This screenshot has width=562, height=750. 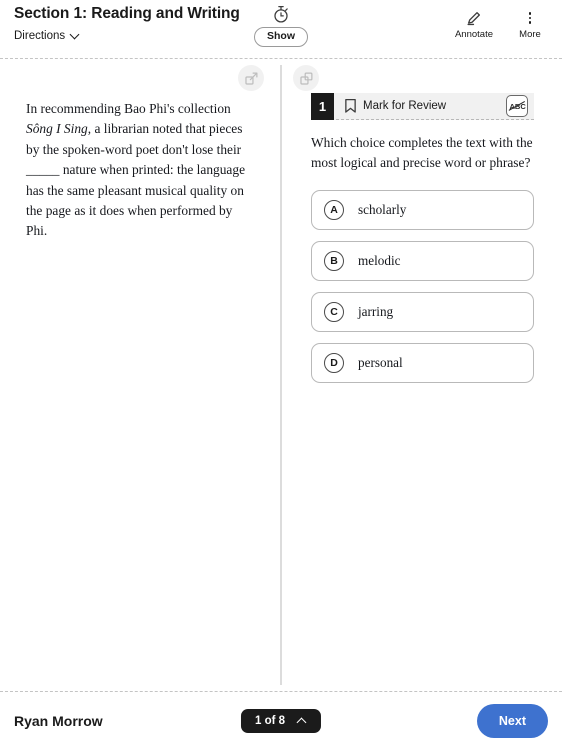 I want to click on annotate-label: Annotate, so click(x=474, y=34).